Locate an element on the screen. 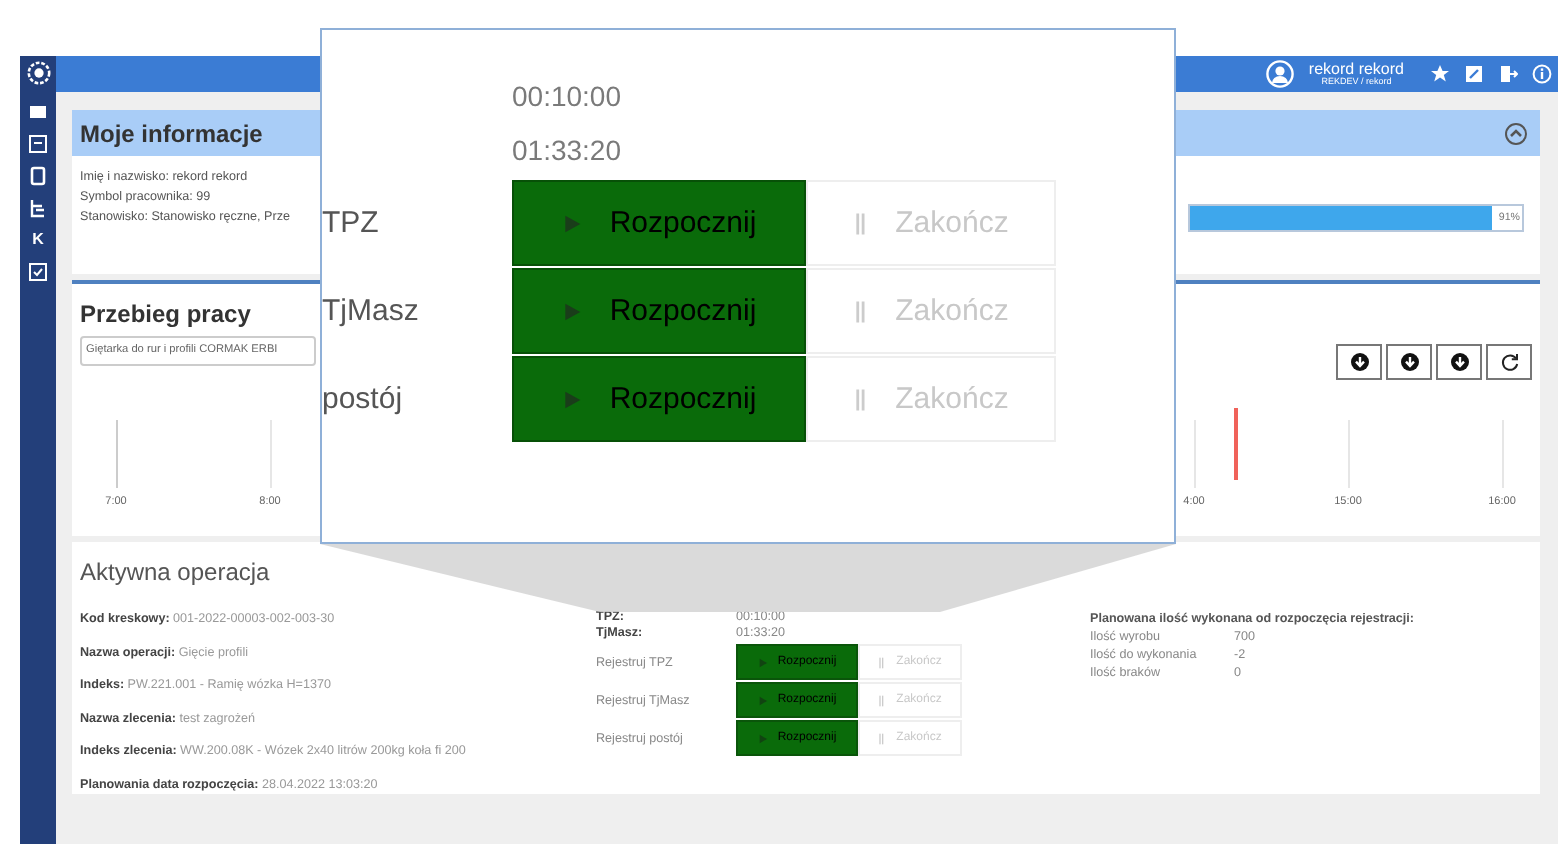 The height and width of the screenshot is (844, 1558). refresh-button is located at coordinates (1509, 362).